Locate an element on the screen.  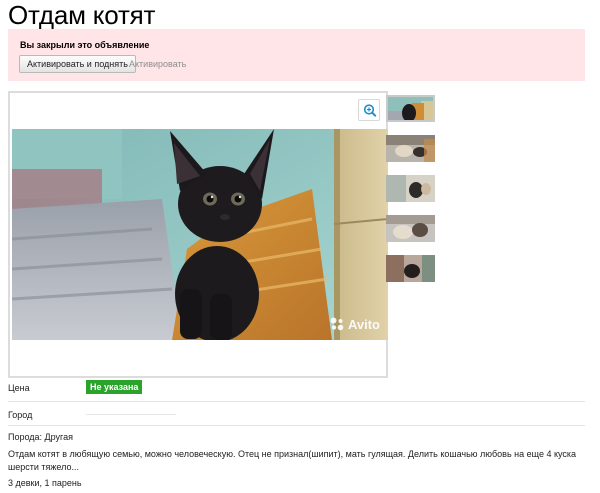
zoom-button is located at coordinates (369, 110).